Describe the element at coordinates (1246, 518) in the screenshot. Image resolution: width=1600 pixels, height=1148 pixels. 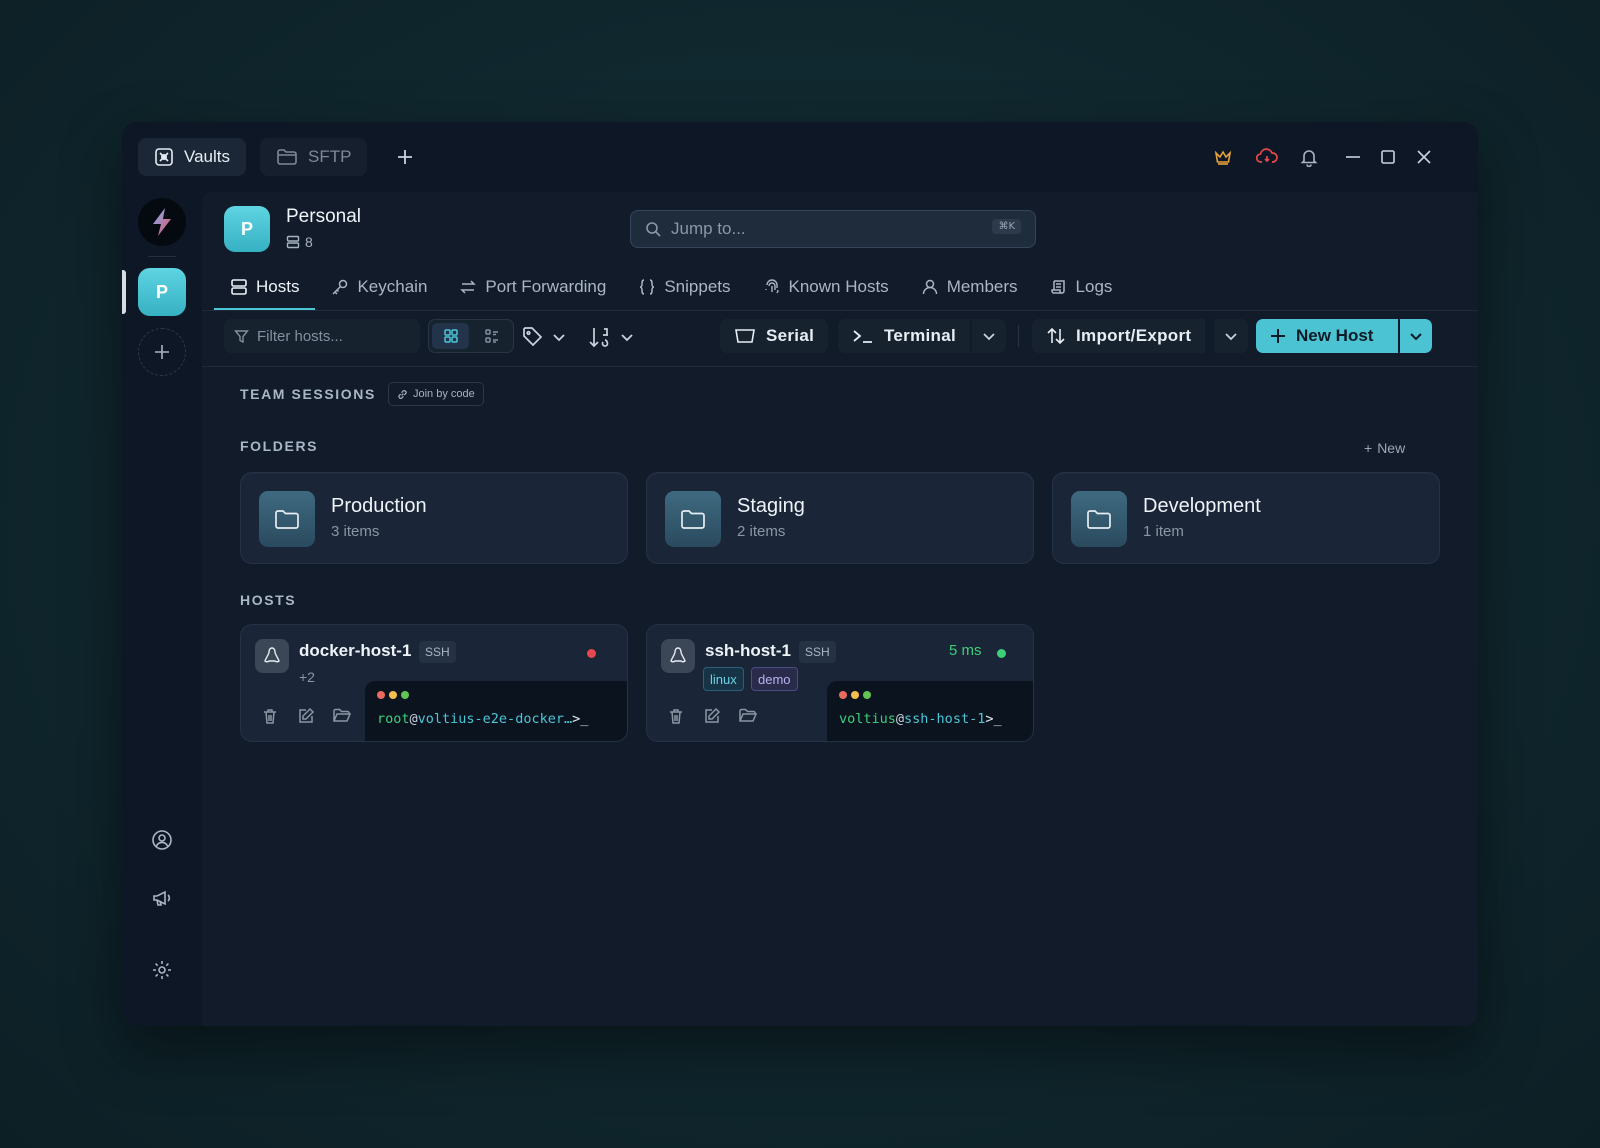
I see `folder-card-development: Development 1 item` at that location.